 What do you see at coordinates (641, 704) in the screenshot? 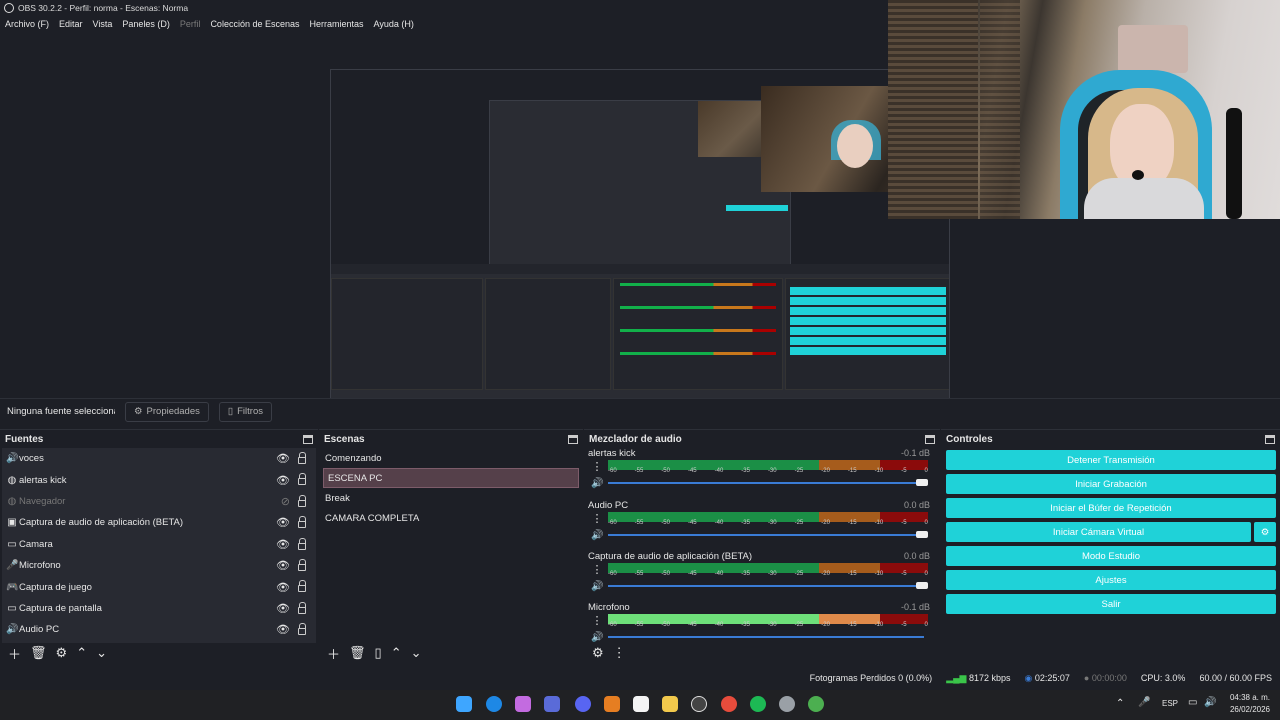
I see `file-icon` at bounding box center [641, 704].